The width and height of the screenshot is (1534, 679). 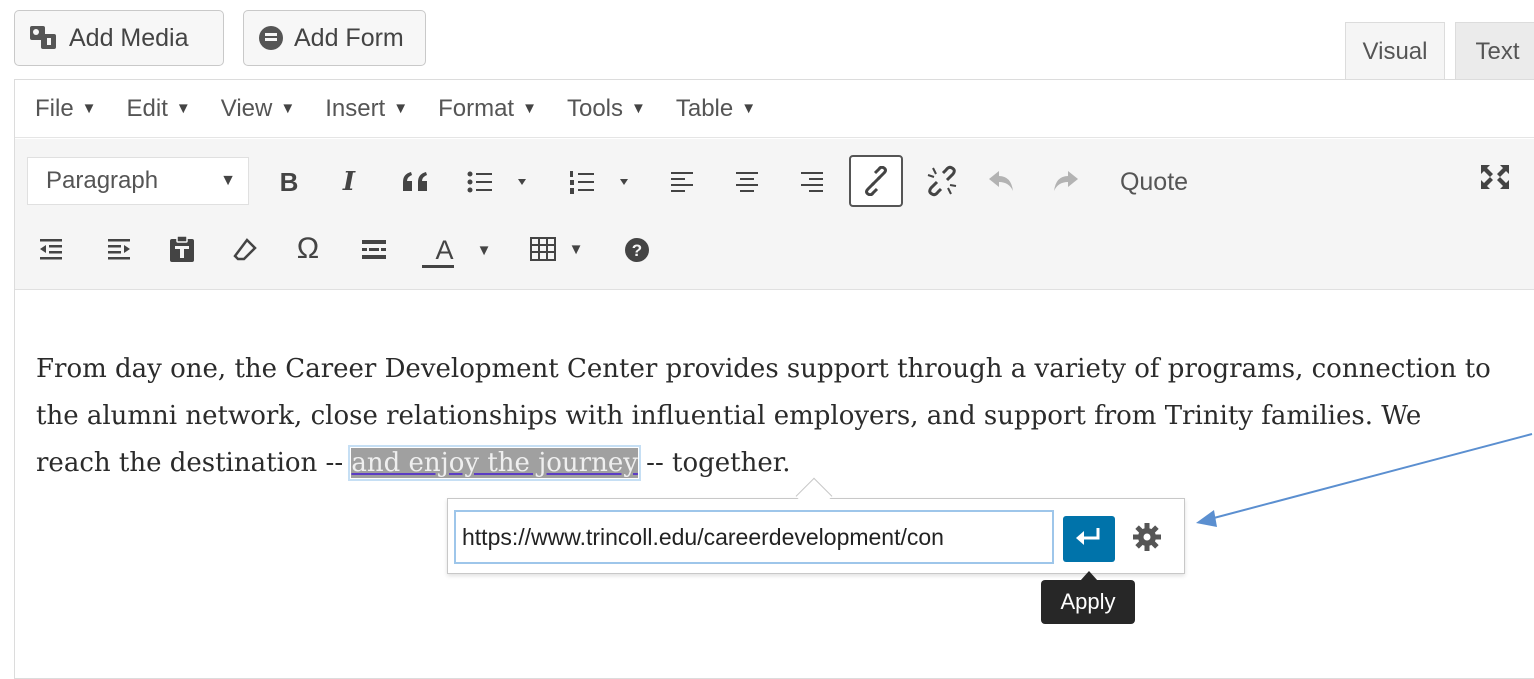 What do you see at coordinates (1497, 51) in the screenshot?
I see `tab-text-label: Text` at bounding box center [1497, 51].